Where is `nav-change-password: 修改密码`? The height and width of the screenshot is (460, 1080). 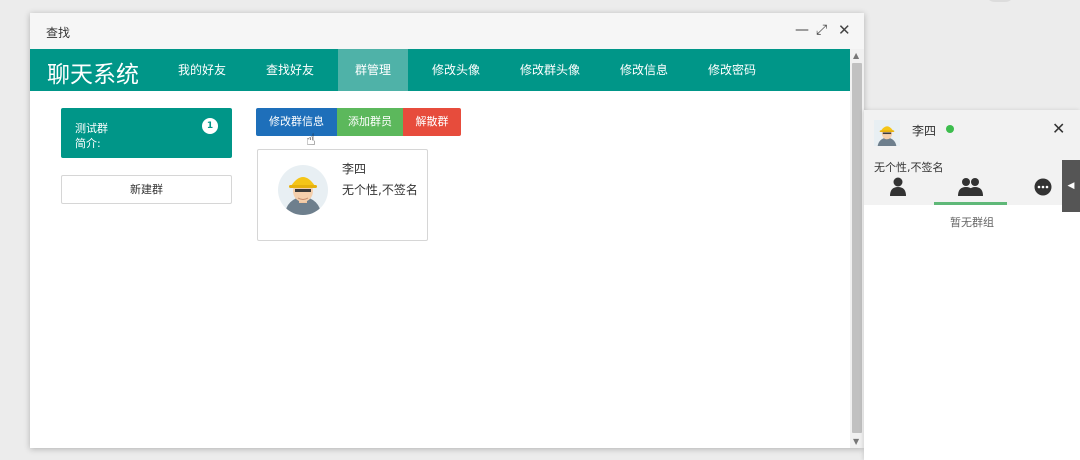
nav-change-password: 修改密码 is located at coordinates (732, 70).